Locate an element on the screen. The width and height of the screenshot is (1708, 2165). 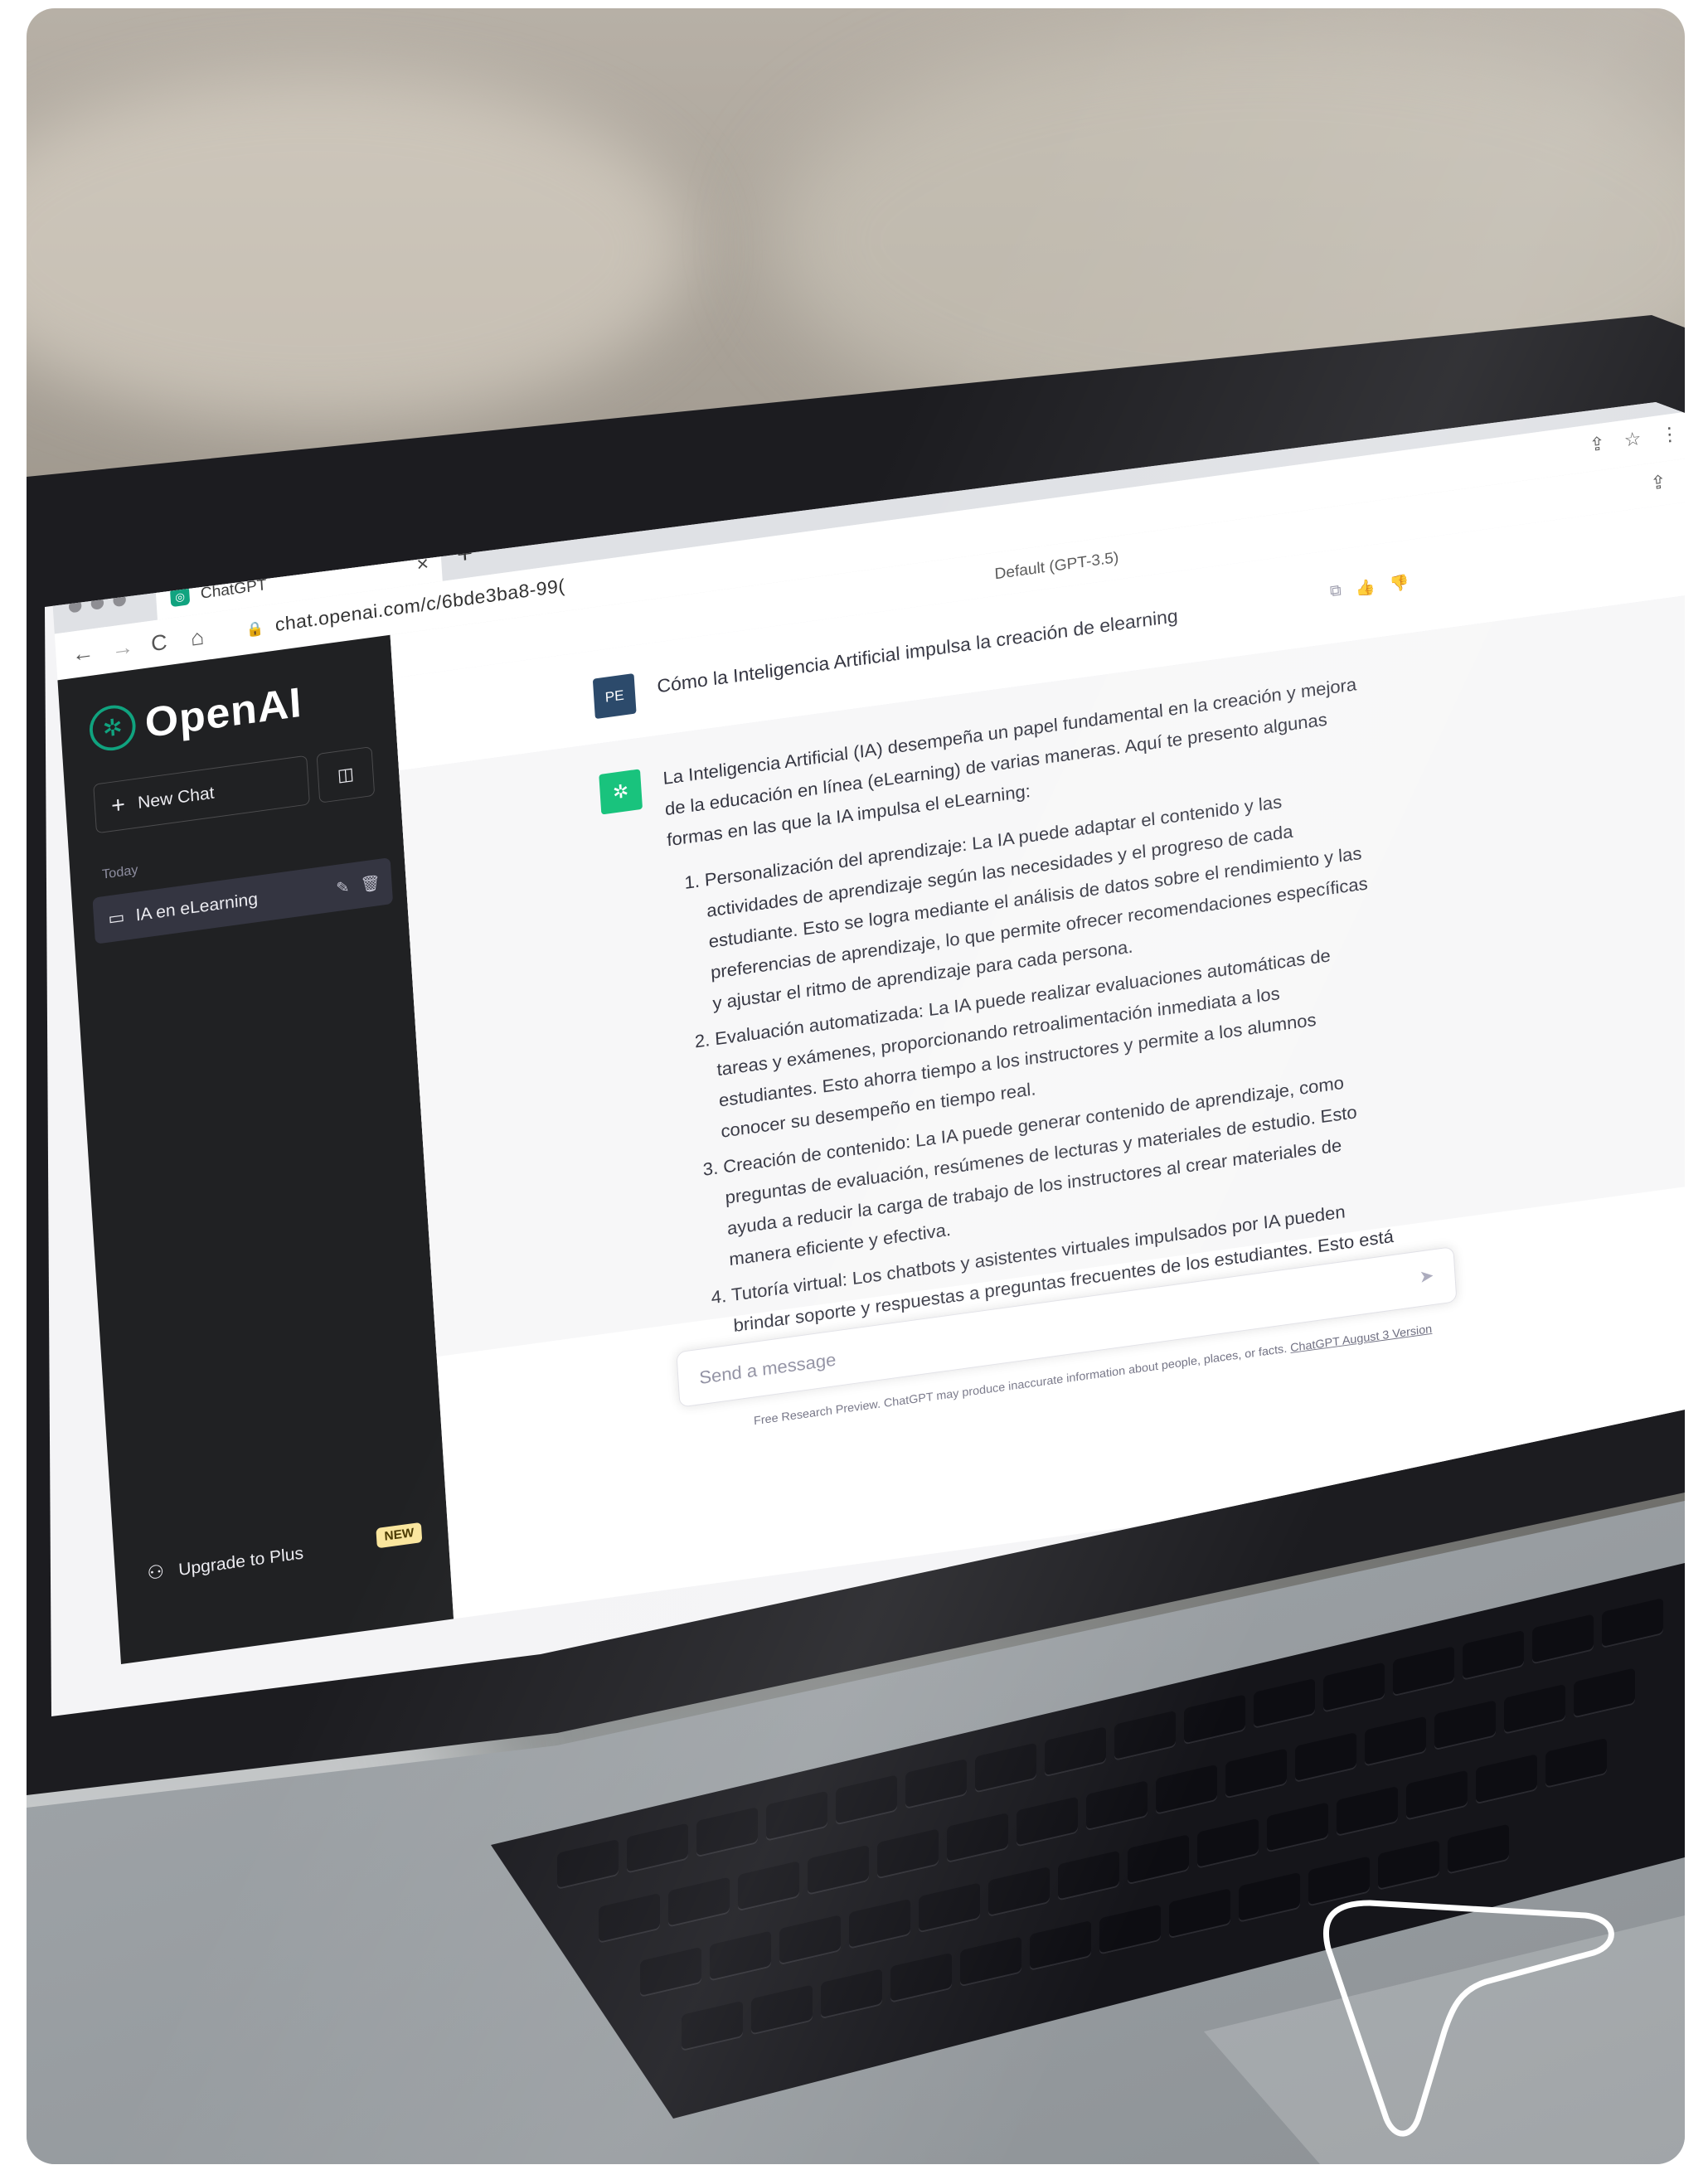
chat-item-label: IA en eLearning is located at coordinates (196, 906).